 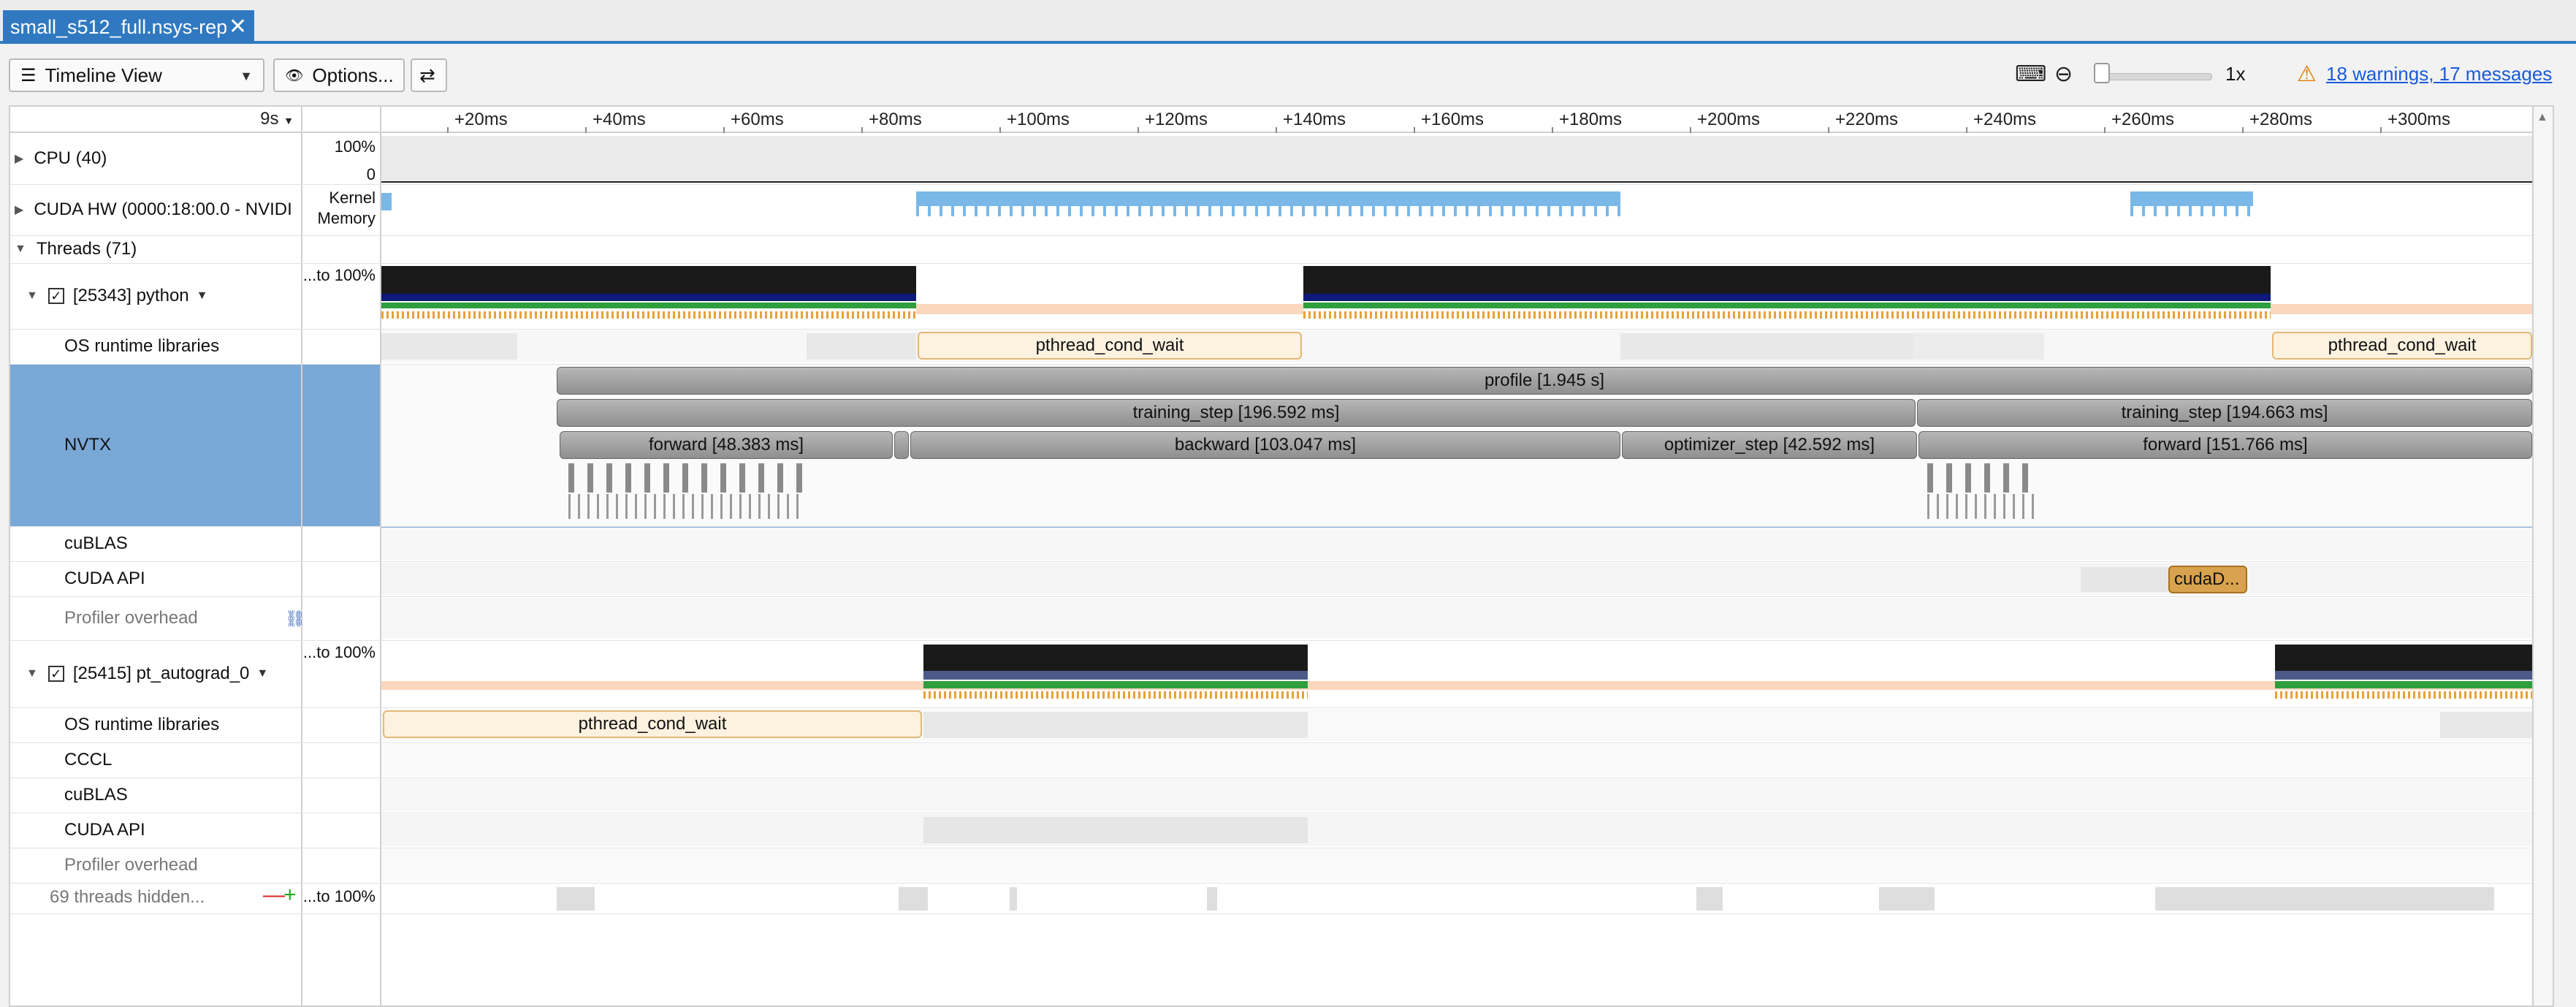 I want to click on zoom-out-icon: ⊖, so click(x=2063, y=74).